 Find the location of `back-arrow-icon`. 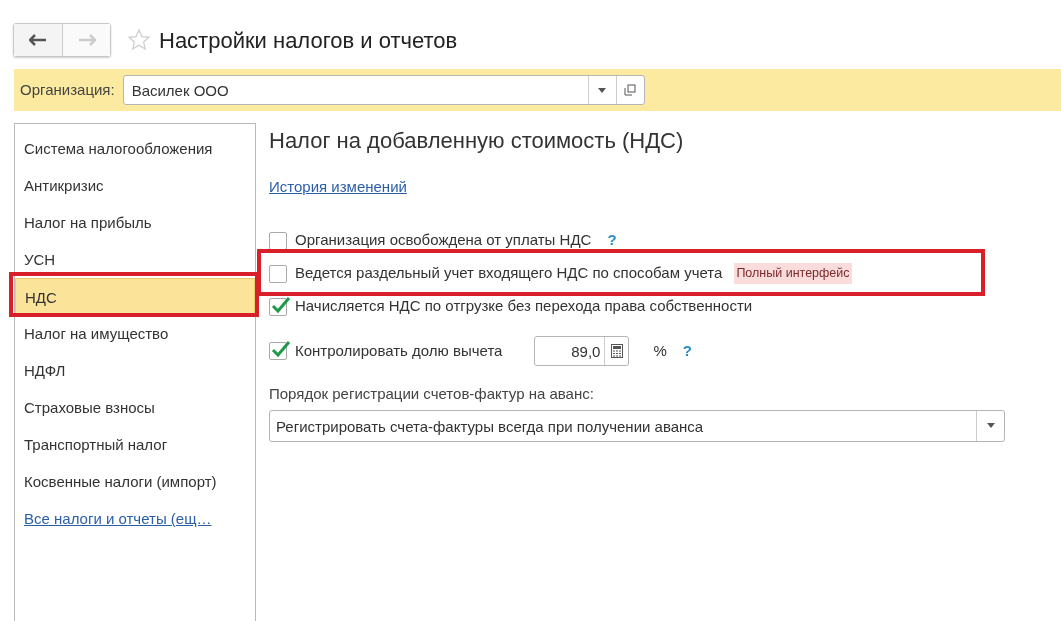

back-arrow-icon is located at coordinates (38, 40).